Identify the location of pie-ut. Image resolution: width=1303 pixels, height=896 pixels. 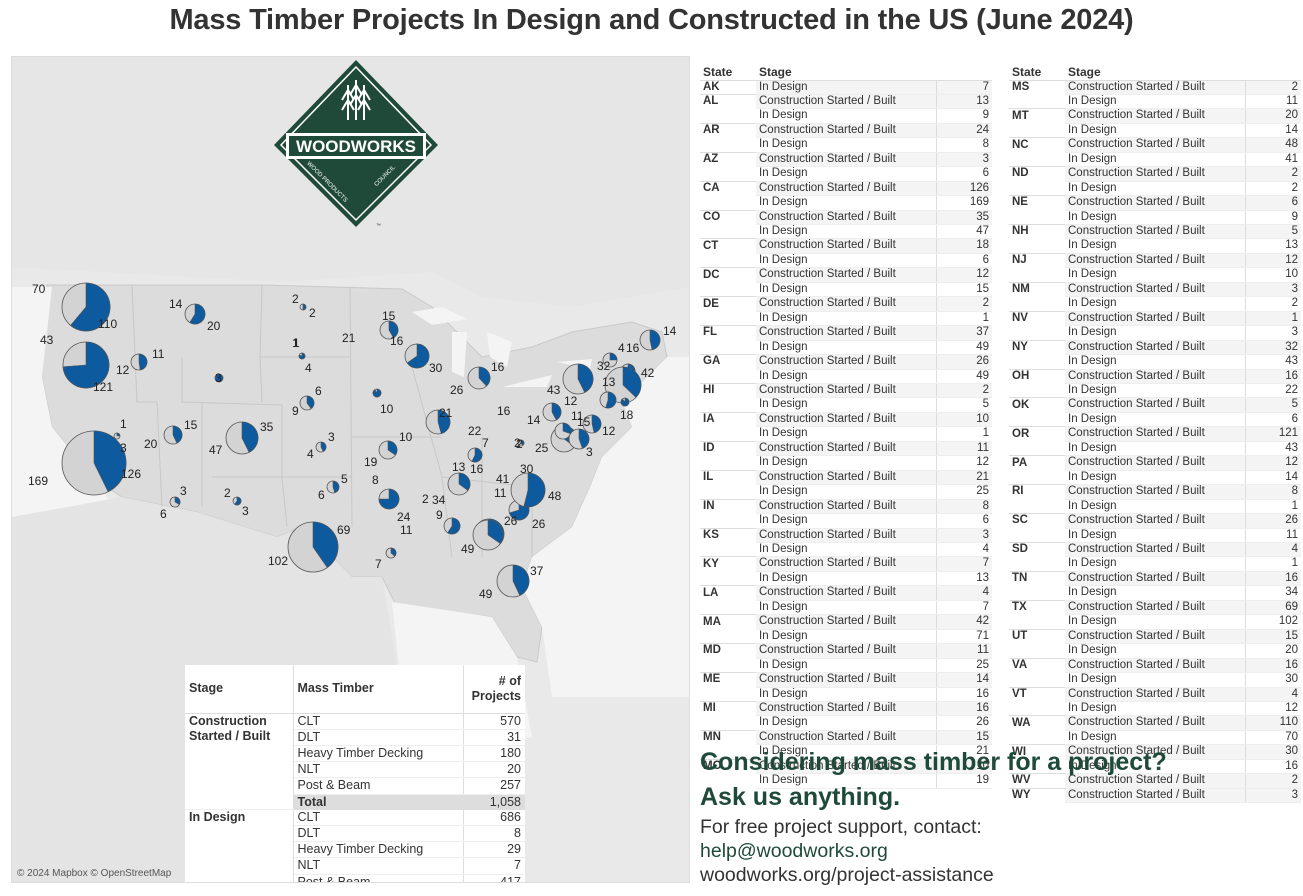
(173, 435).